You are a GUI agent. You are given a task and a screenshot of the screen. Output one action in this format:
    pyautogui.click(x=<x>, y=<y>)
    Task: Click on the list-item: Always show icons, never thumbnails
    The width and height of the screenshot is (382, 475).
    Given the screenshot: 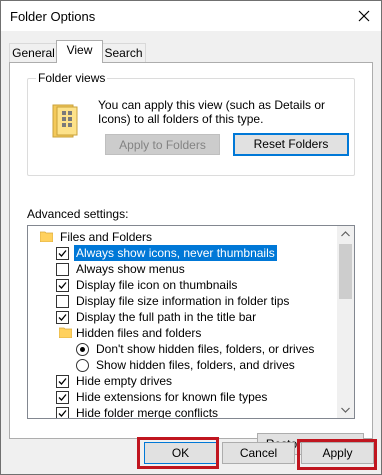 What is the action you would take?
    pyautogui.click(x=183, y=253)
    